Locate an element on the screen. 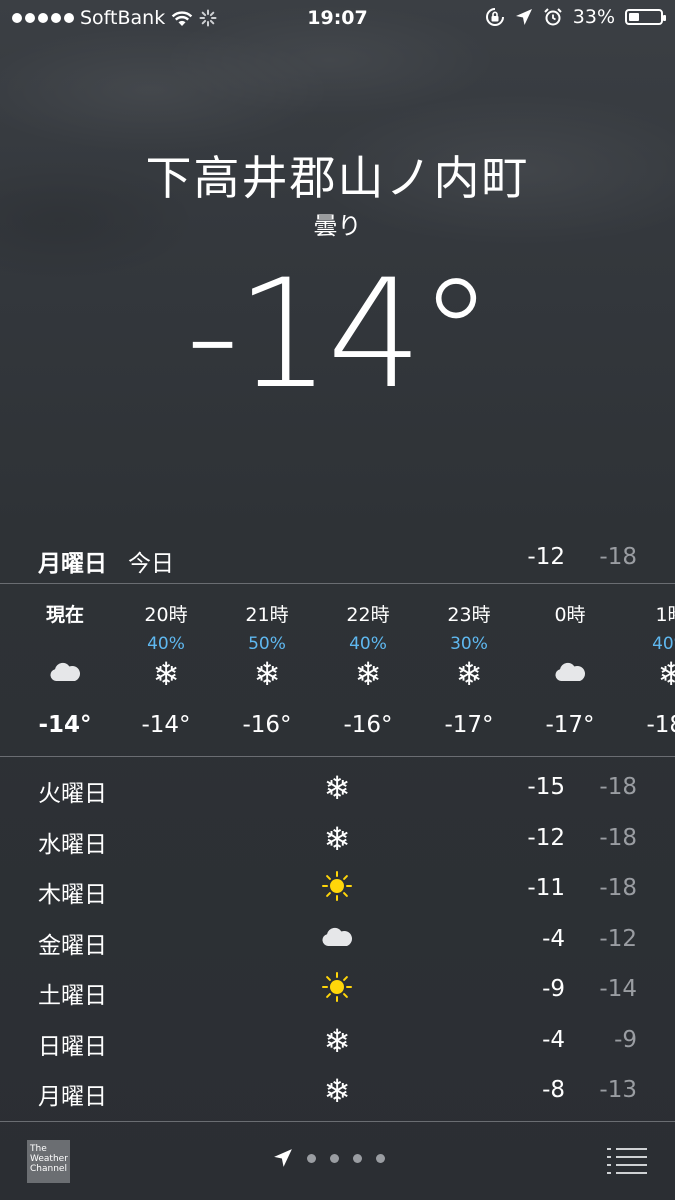 Image resolution: width=675 pixels, height=1200 pixels. daily-low: -14 is located at coordinates (618, 989).